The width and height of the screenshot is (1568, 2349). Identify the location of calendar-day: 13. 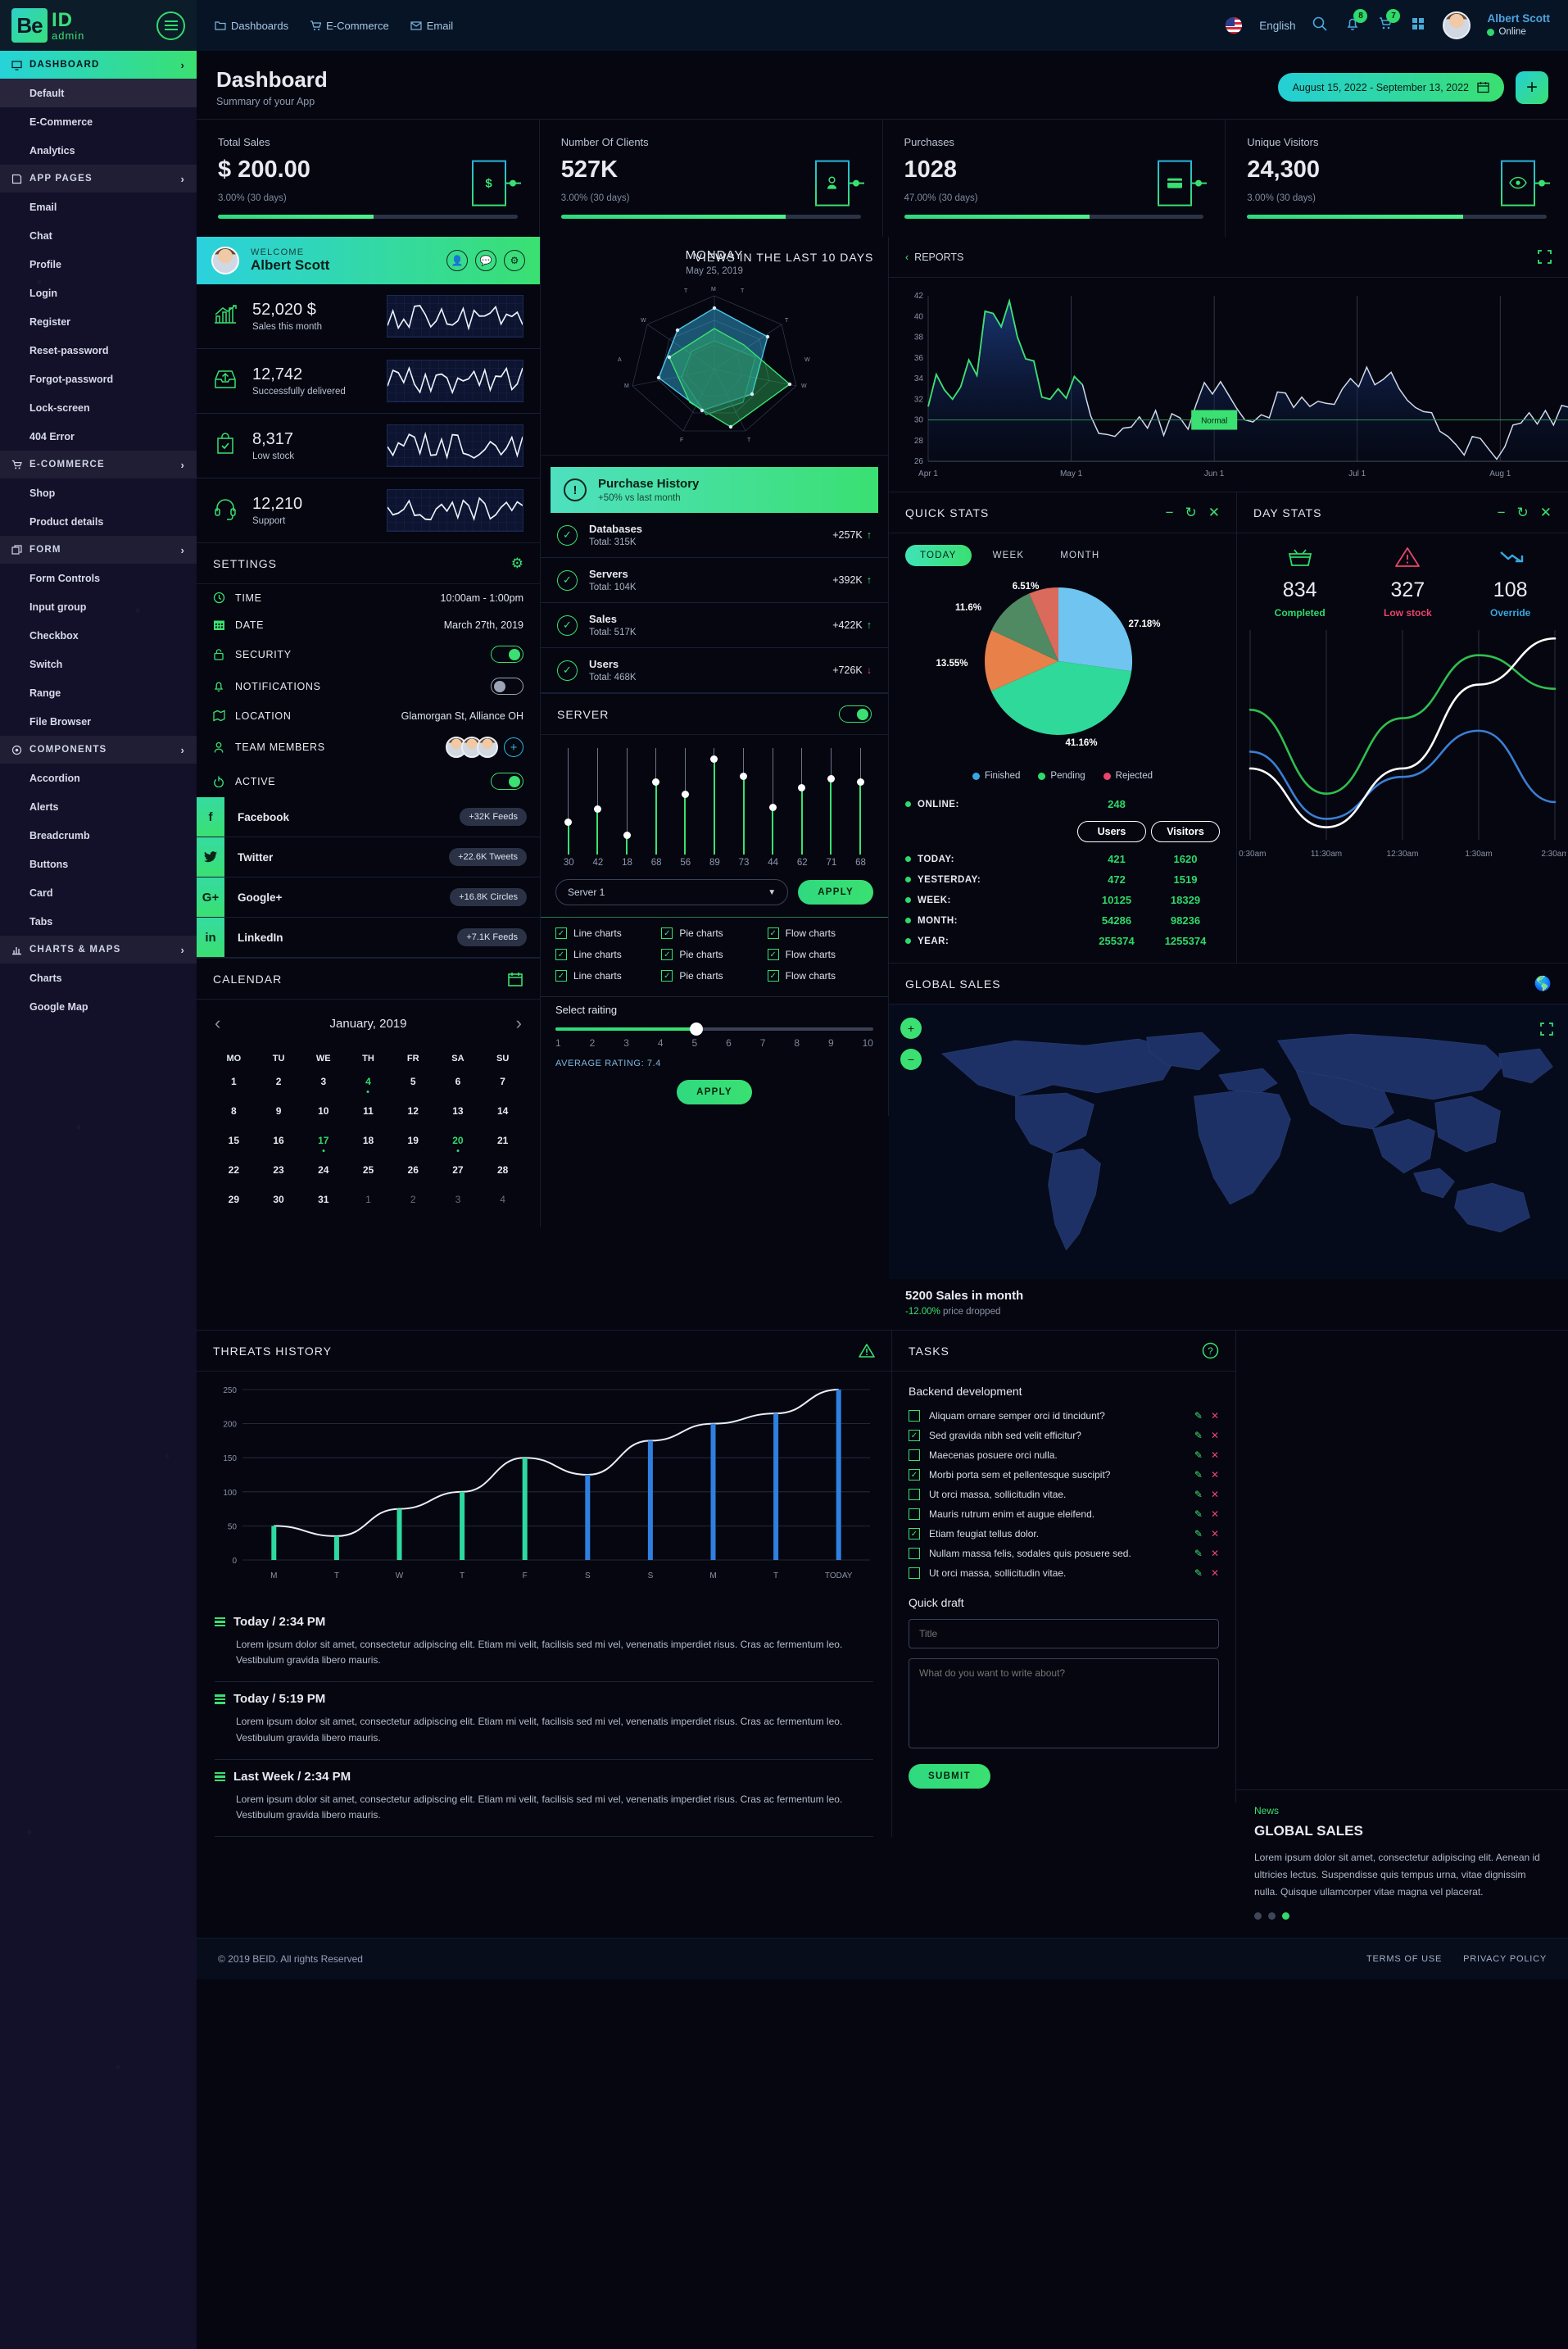
(458, 1111).